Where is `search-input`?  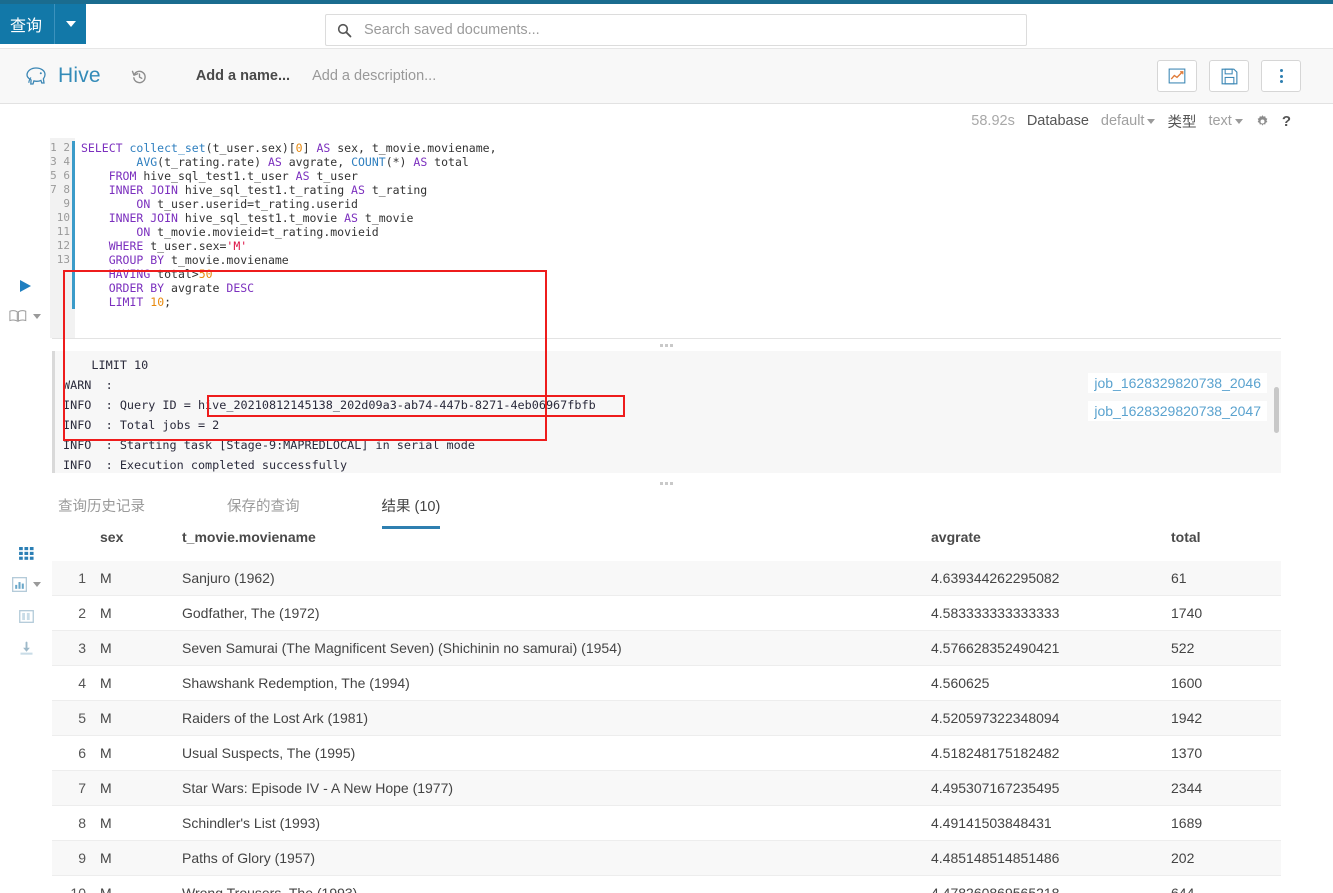
search-input is located at coordinates (694, 30).